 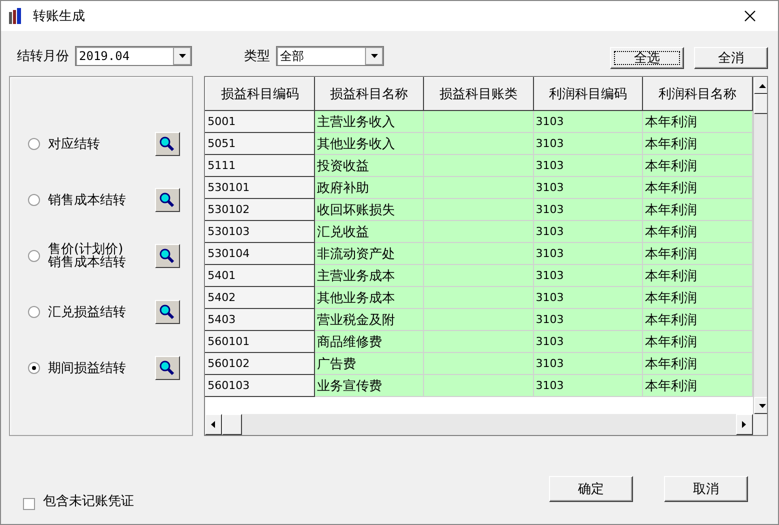 What do you see at coordinates (759, 245) in the screenshot?
I see `vertical-scrollbar` at bounding box center [759, 245].